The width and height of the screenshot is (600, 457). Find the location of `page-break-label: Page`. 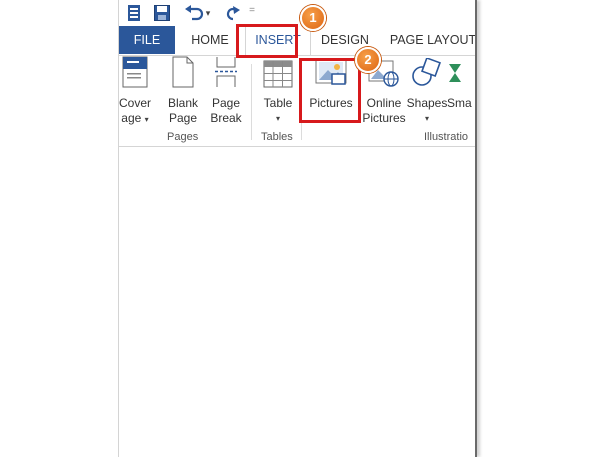

page-break-label: Page is located at coordinates (226, 103).